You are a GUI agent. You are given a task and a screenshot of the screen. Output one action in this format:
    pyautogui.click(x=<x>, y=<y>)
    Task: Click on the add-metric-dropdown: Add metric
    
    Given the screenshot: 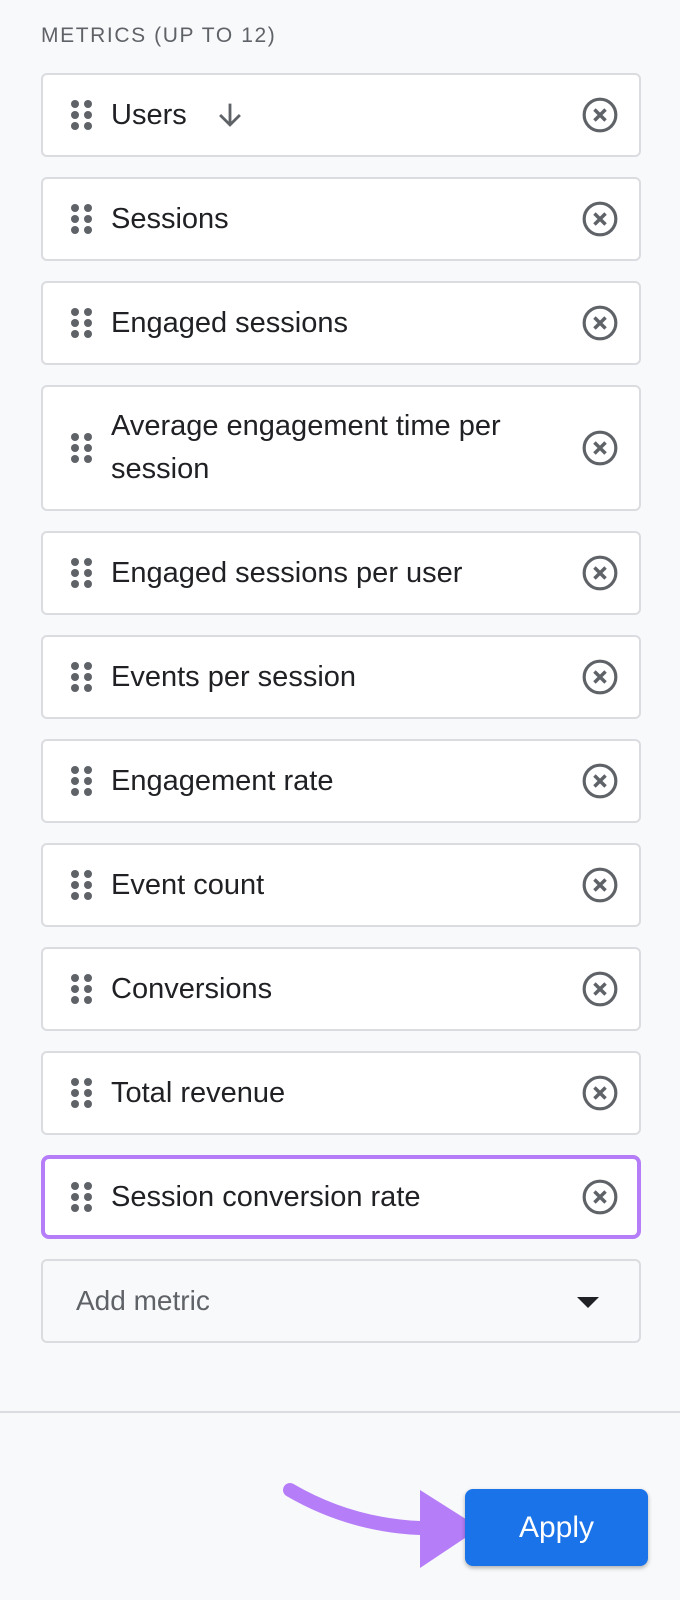 What is the action you would take?
    pyautogui.click(x=341, y=1301)
    